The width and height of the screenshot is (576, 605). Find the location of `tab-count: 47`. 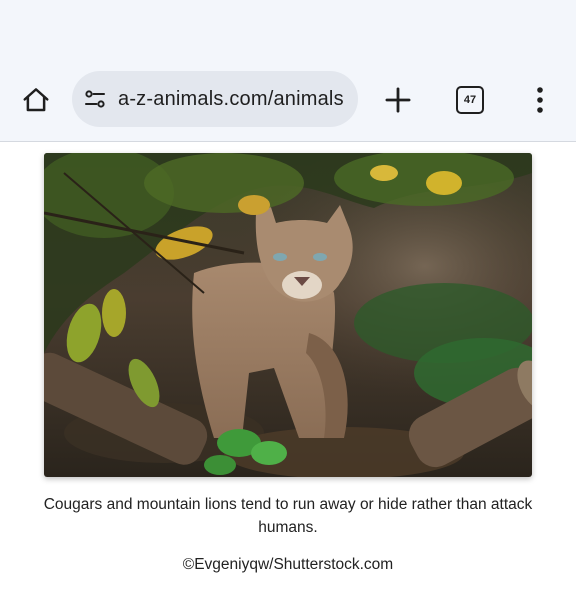

tab-count: 47 is located at coordinates (470, 100).